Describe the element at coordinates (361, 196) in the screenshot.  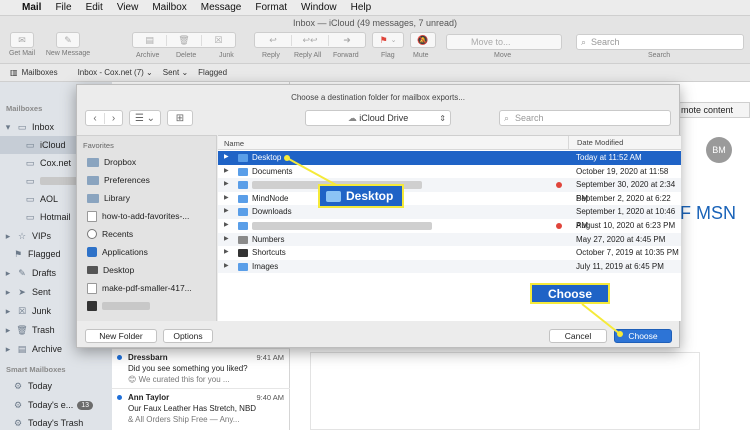
I see `desktop-callout: Desktop` at that location.